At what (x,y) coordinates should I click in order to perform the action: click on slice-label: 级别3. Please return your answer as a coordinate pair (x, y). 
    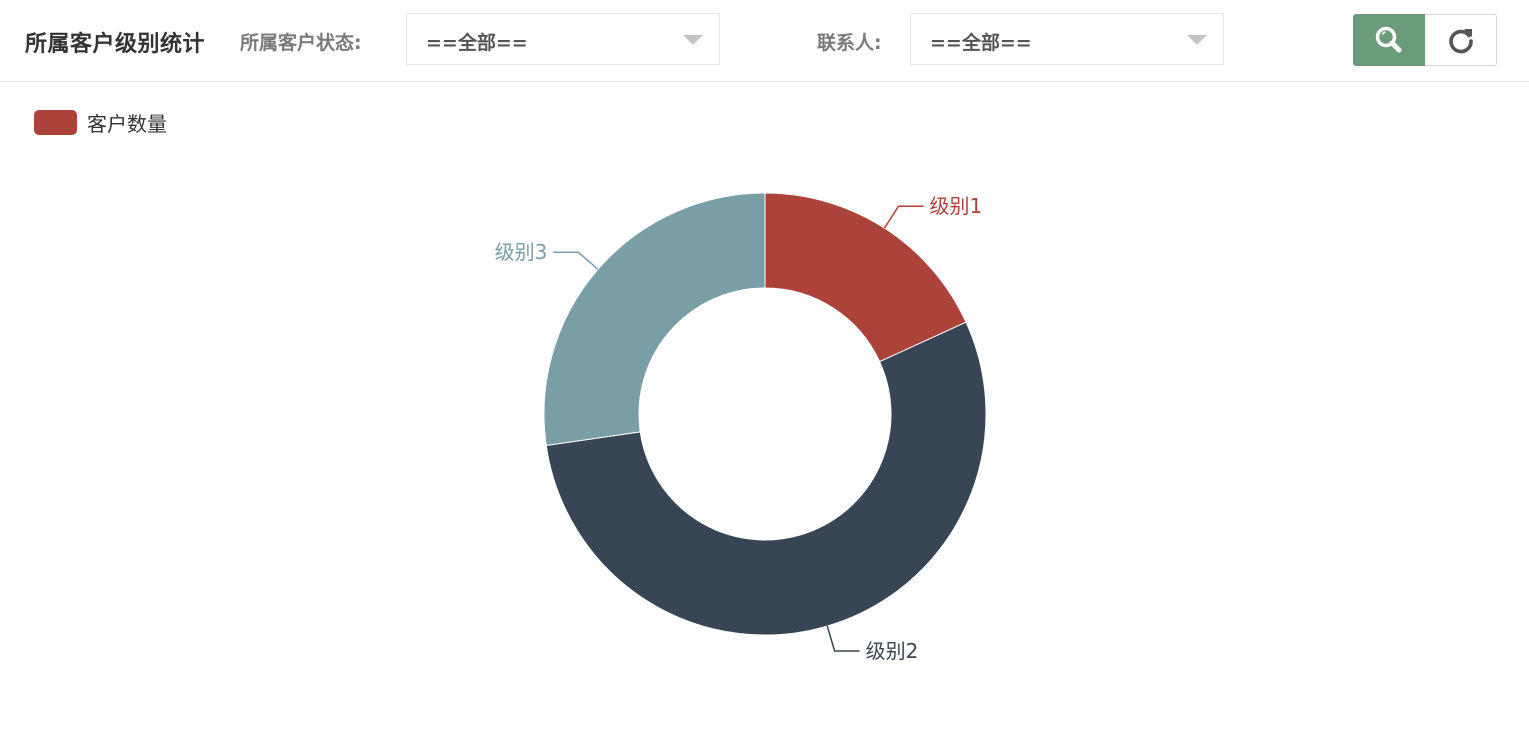
    Looking at the image, I should click on (521, 252).